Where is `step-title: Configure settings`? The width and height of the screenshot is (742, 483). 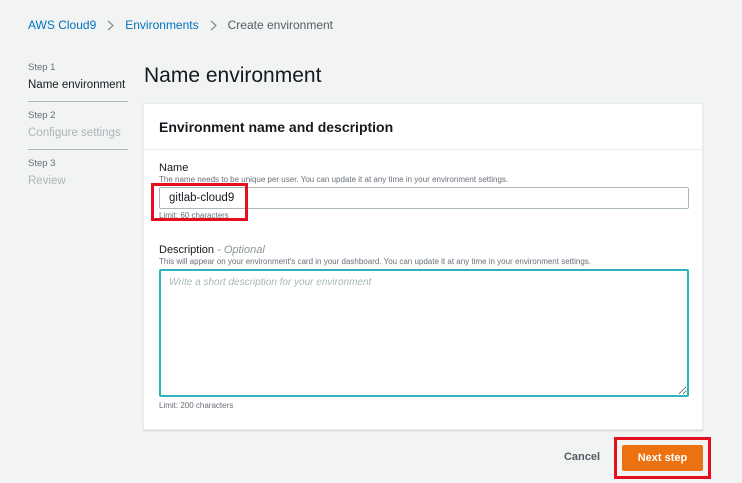 step-title: Configure settings is located at coordinates (74, 133).